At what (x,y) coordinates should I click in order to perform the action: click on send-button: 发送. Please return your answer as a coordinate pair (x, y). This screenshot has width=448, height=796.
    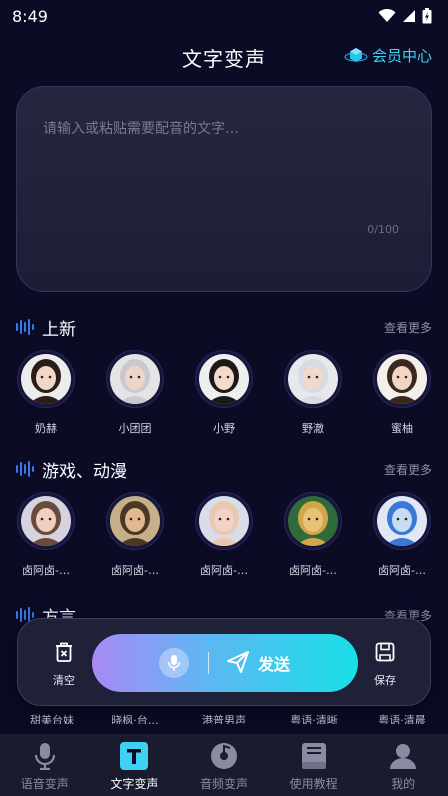
    Looking at the image, I should click on (225, 663).